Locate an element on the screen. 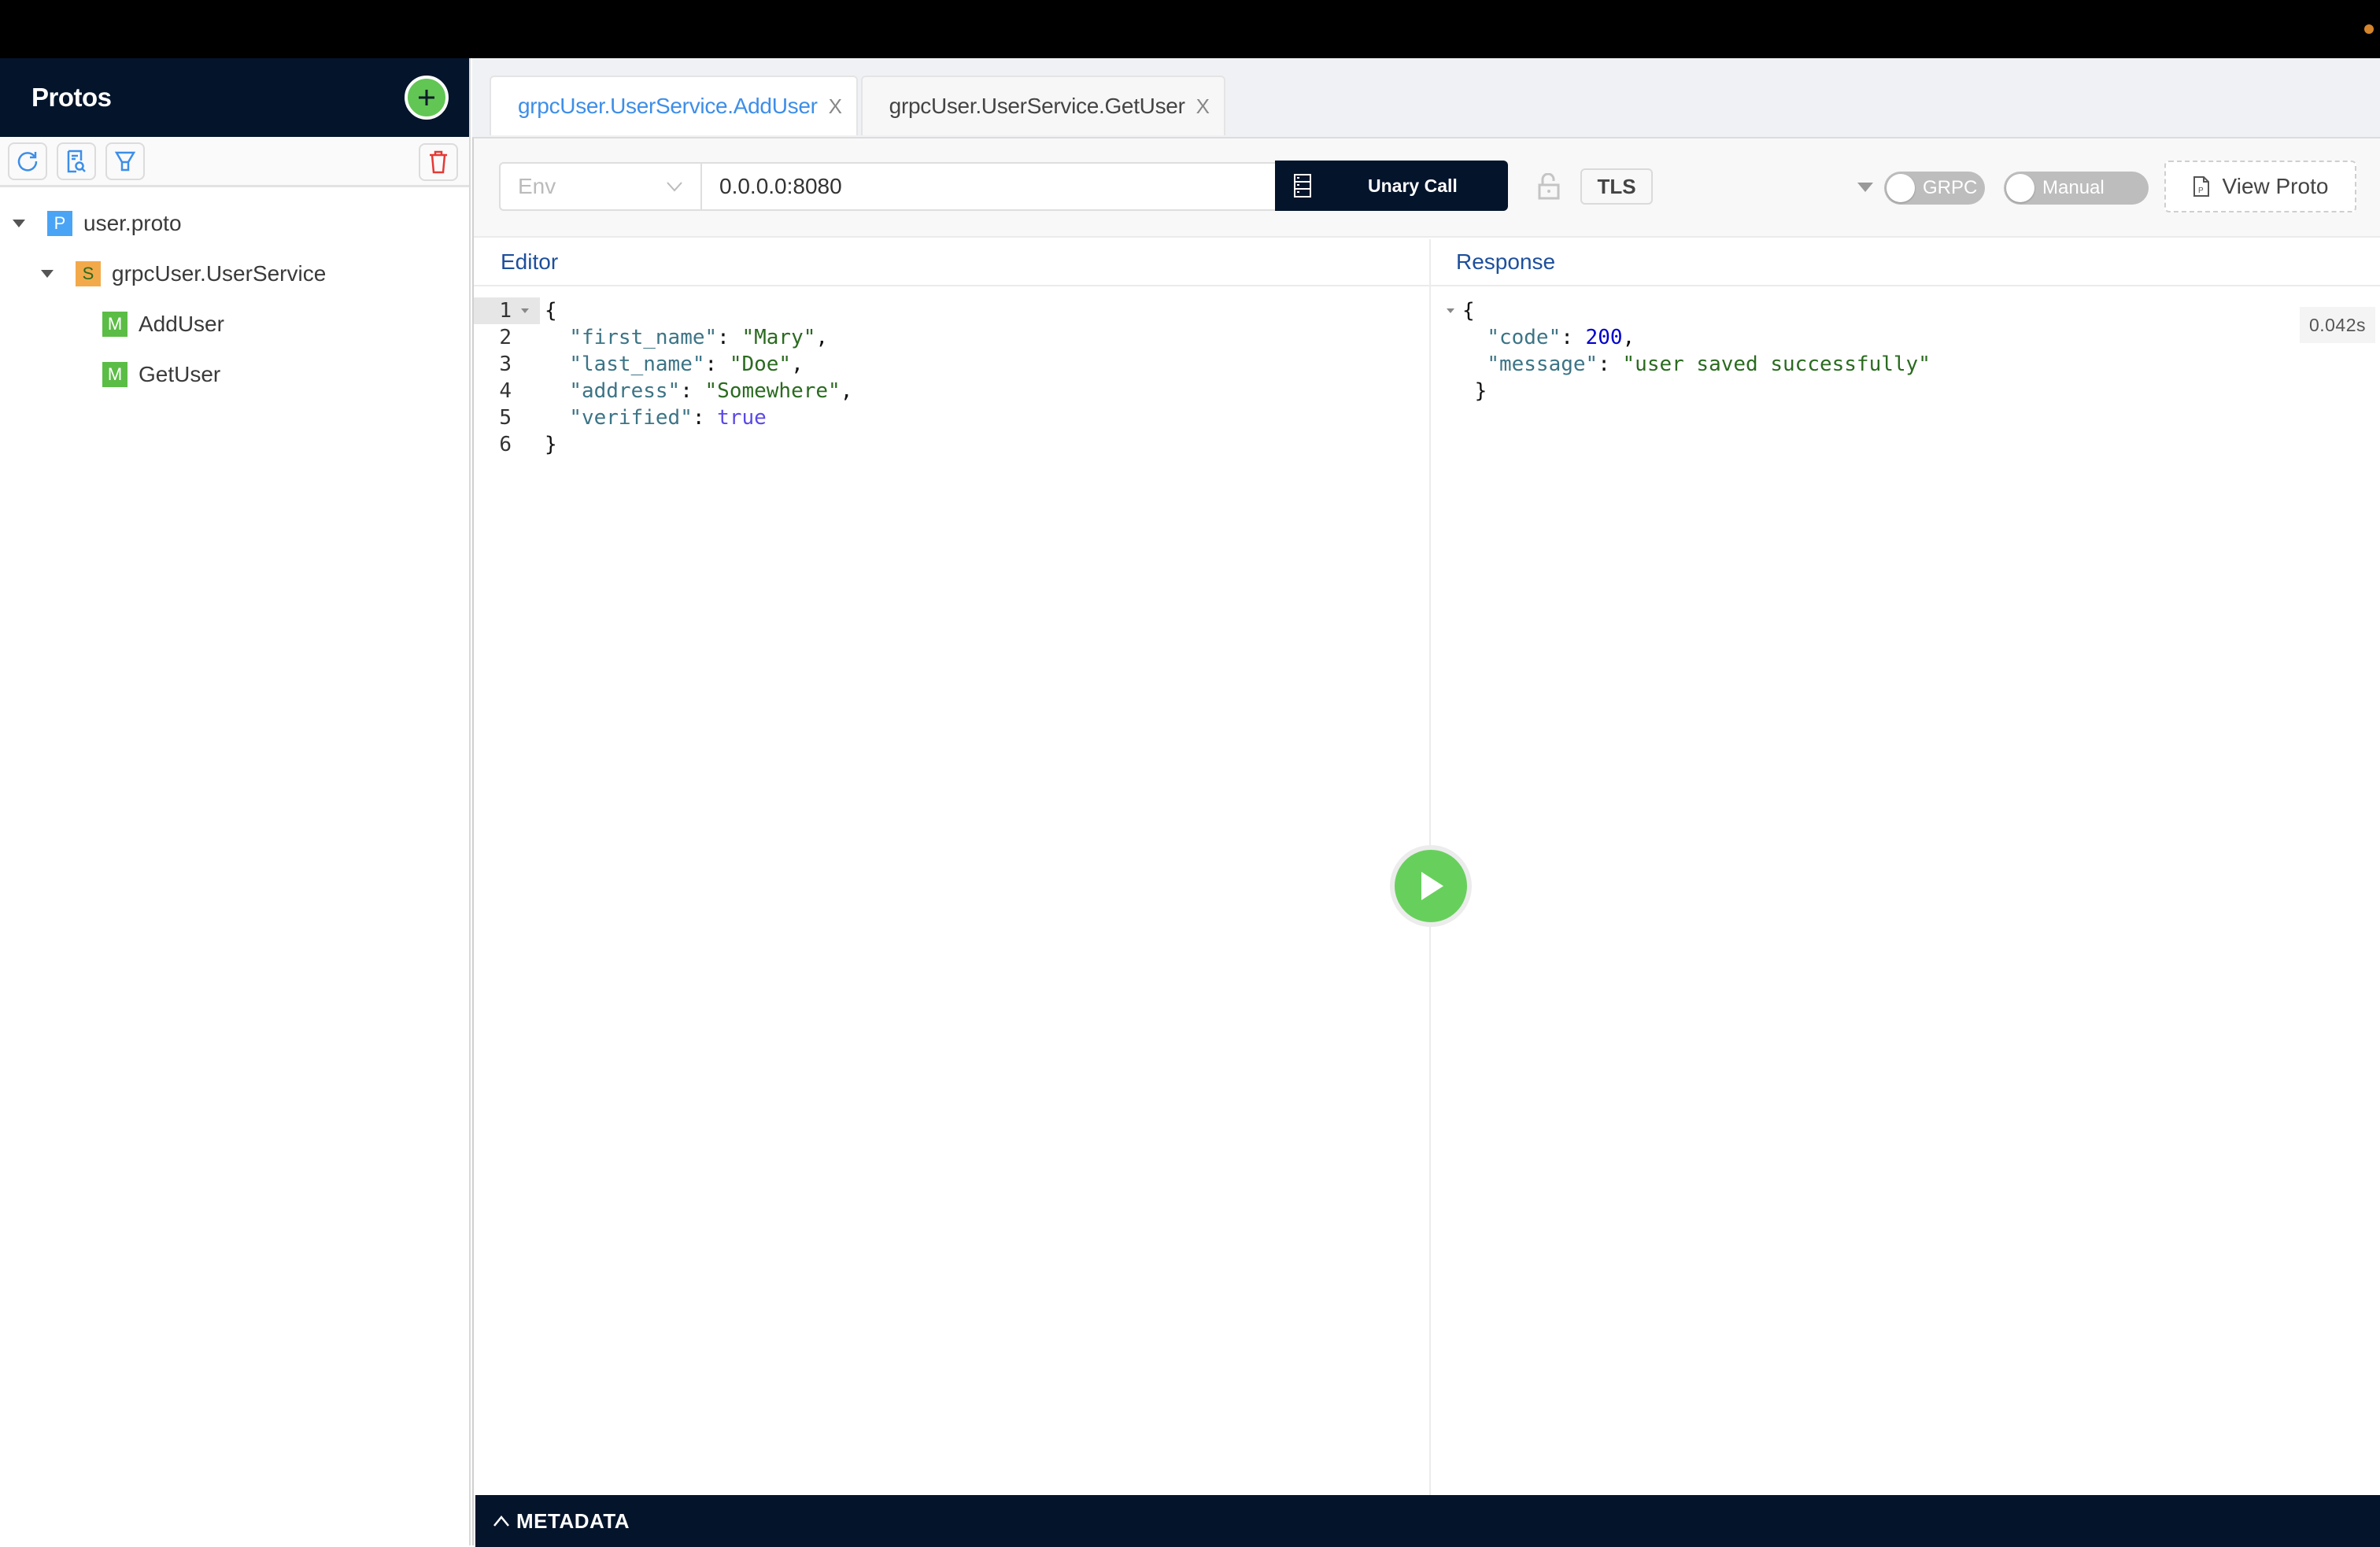 Image resolution: width=2380 pixels, height=1547 pixels. line-number: 4 is located at coordinates (505, 391).